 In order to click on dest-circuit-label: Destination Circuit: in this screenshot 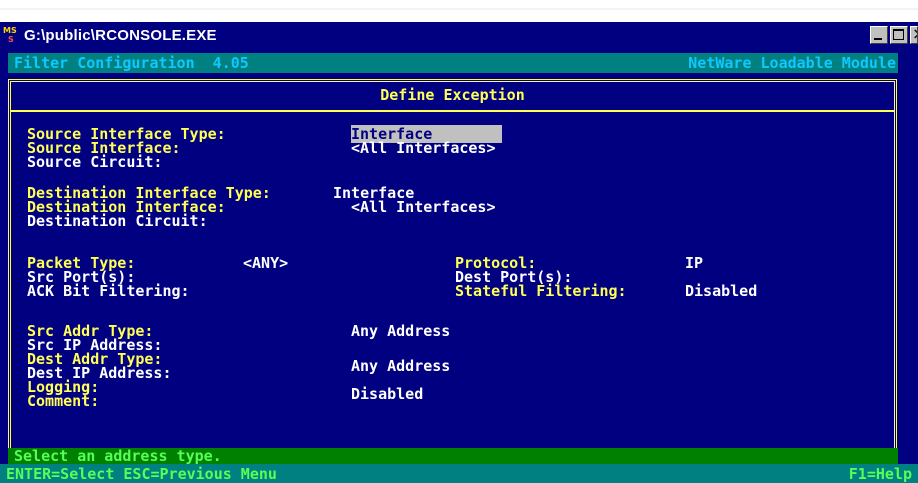, I will do `click(117, 221)`.